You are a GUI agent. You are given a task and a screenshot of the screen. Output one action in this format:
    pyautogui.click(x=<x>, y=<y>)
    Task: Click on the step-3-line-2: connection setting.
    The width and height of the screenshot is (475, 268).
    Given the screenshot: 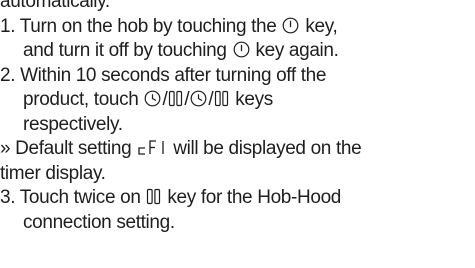 What is the action you would take?
    pyautogui.click(x=99, y=222)
    